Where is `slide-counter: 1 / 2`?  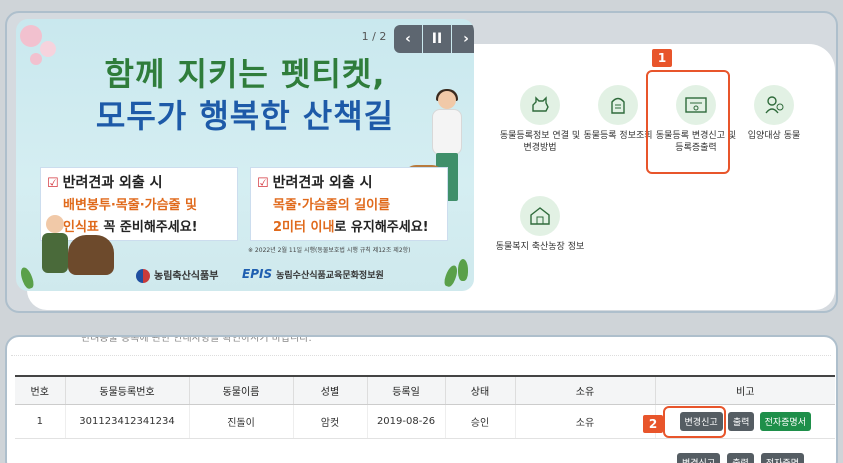
slide-counter: 1 / 2 is located at coordinates (374, 36).